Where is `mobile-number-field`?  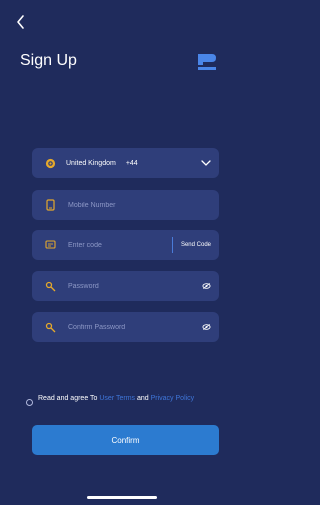 mobile-number-field is located at coordinates (125, 205).